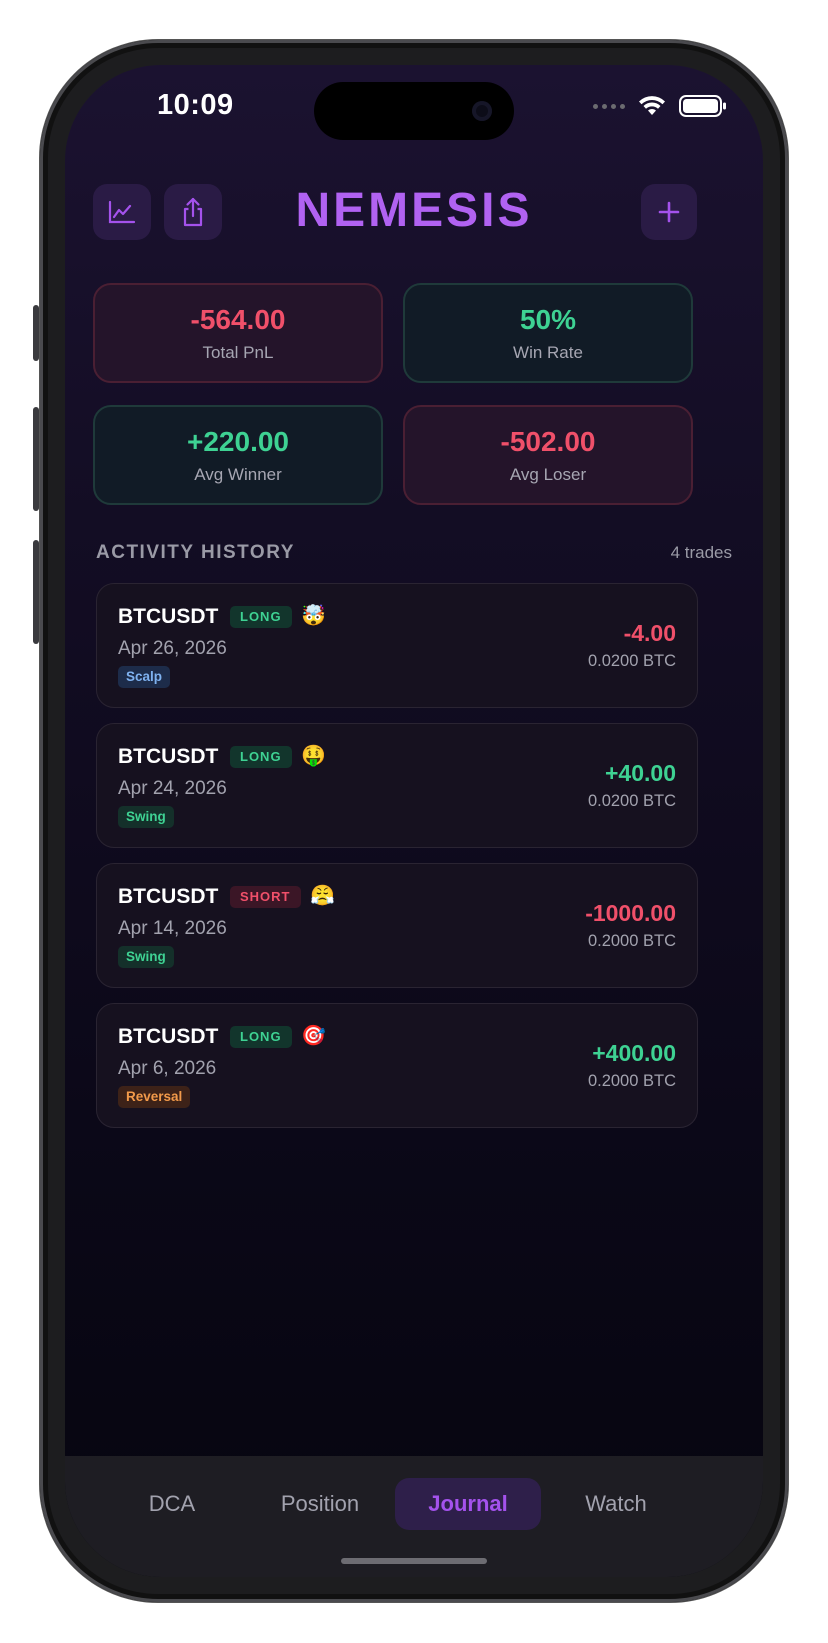 This screenshot has width=828, height=1643. I want to click on status-time: 10:09, so click(195, 105).